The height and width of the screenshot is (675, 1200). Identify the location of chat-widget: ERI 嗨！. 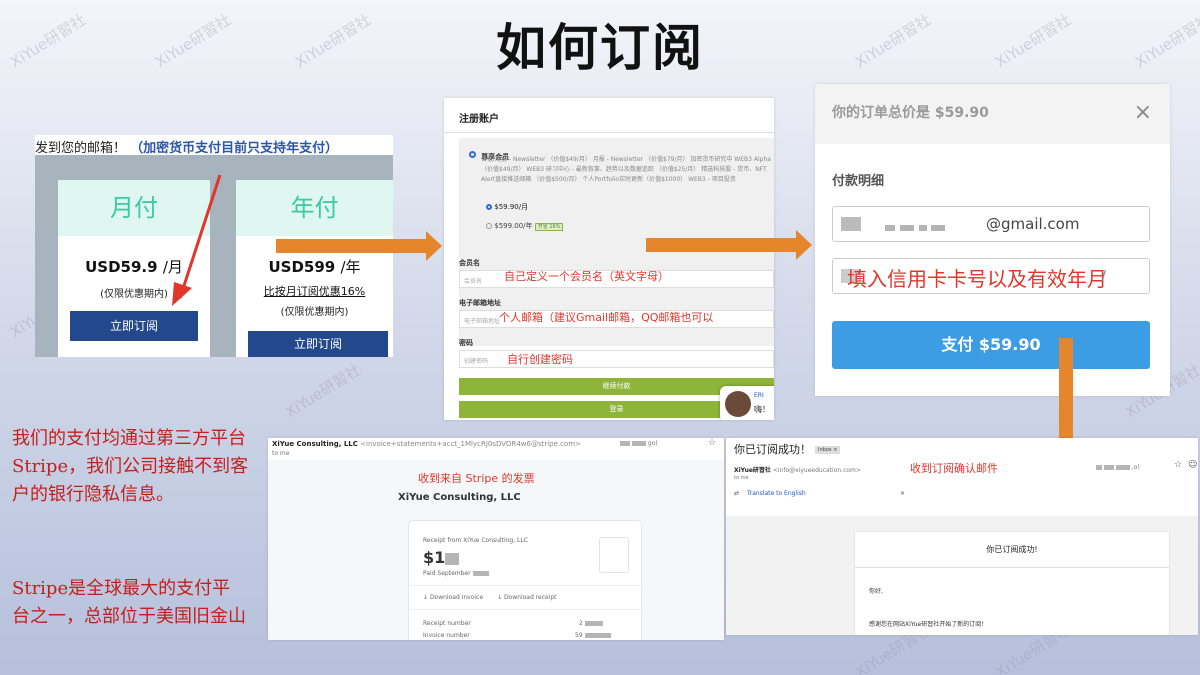
(747, 403).